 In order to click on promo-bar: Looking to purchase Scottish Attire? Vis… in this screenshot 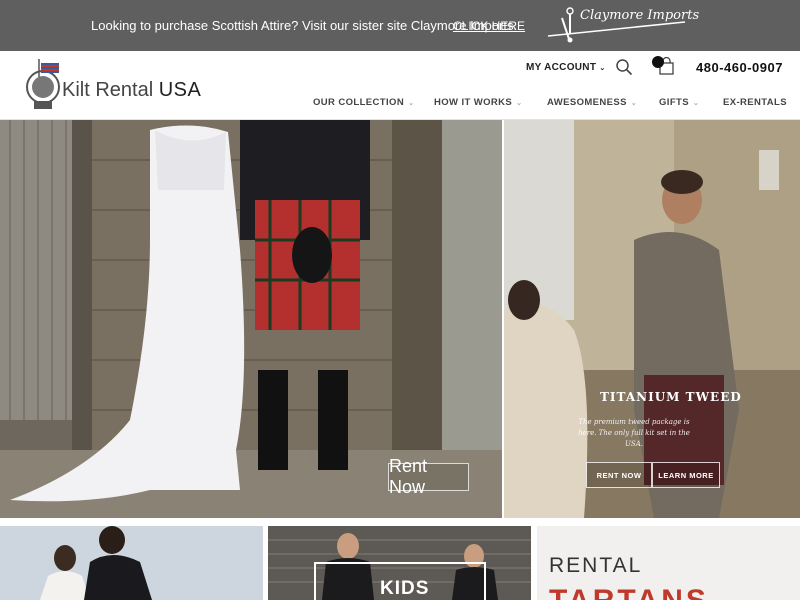, I will do `click(400, 25)`.